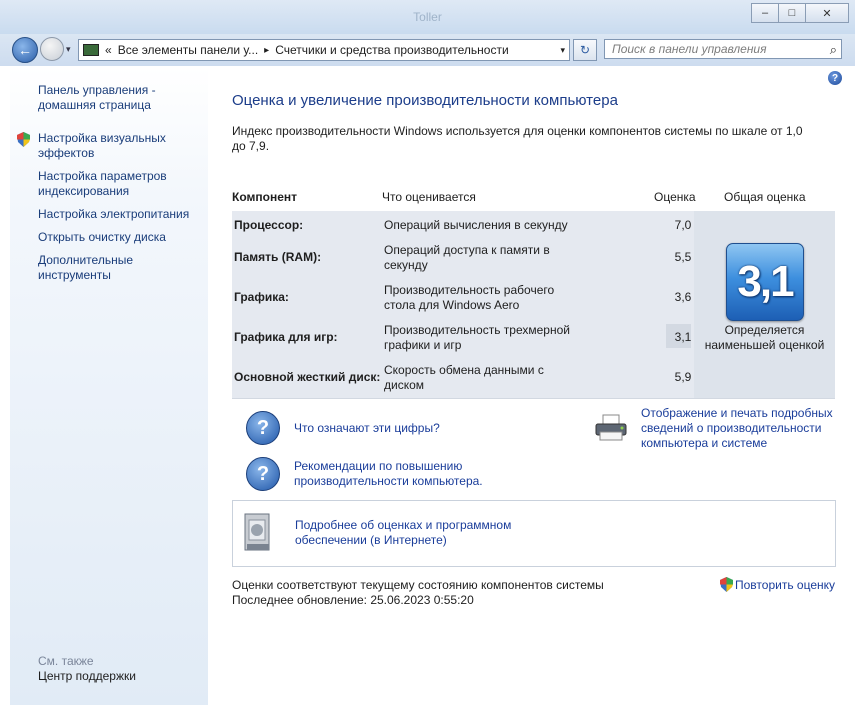 This screenshot has height=710, width=855. I want to click on overall-note: Определяется наименьшей оценкой, so click(764, 337).